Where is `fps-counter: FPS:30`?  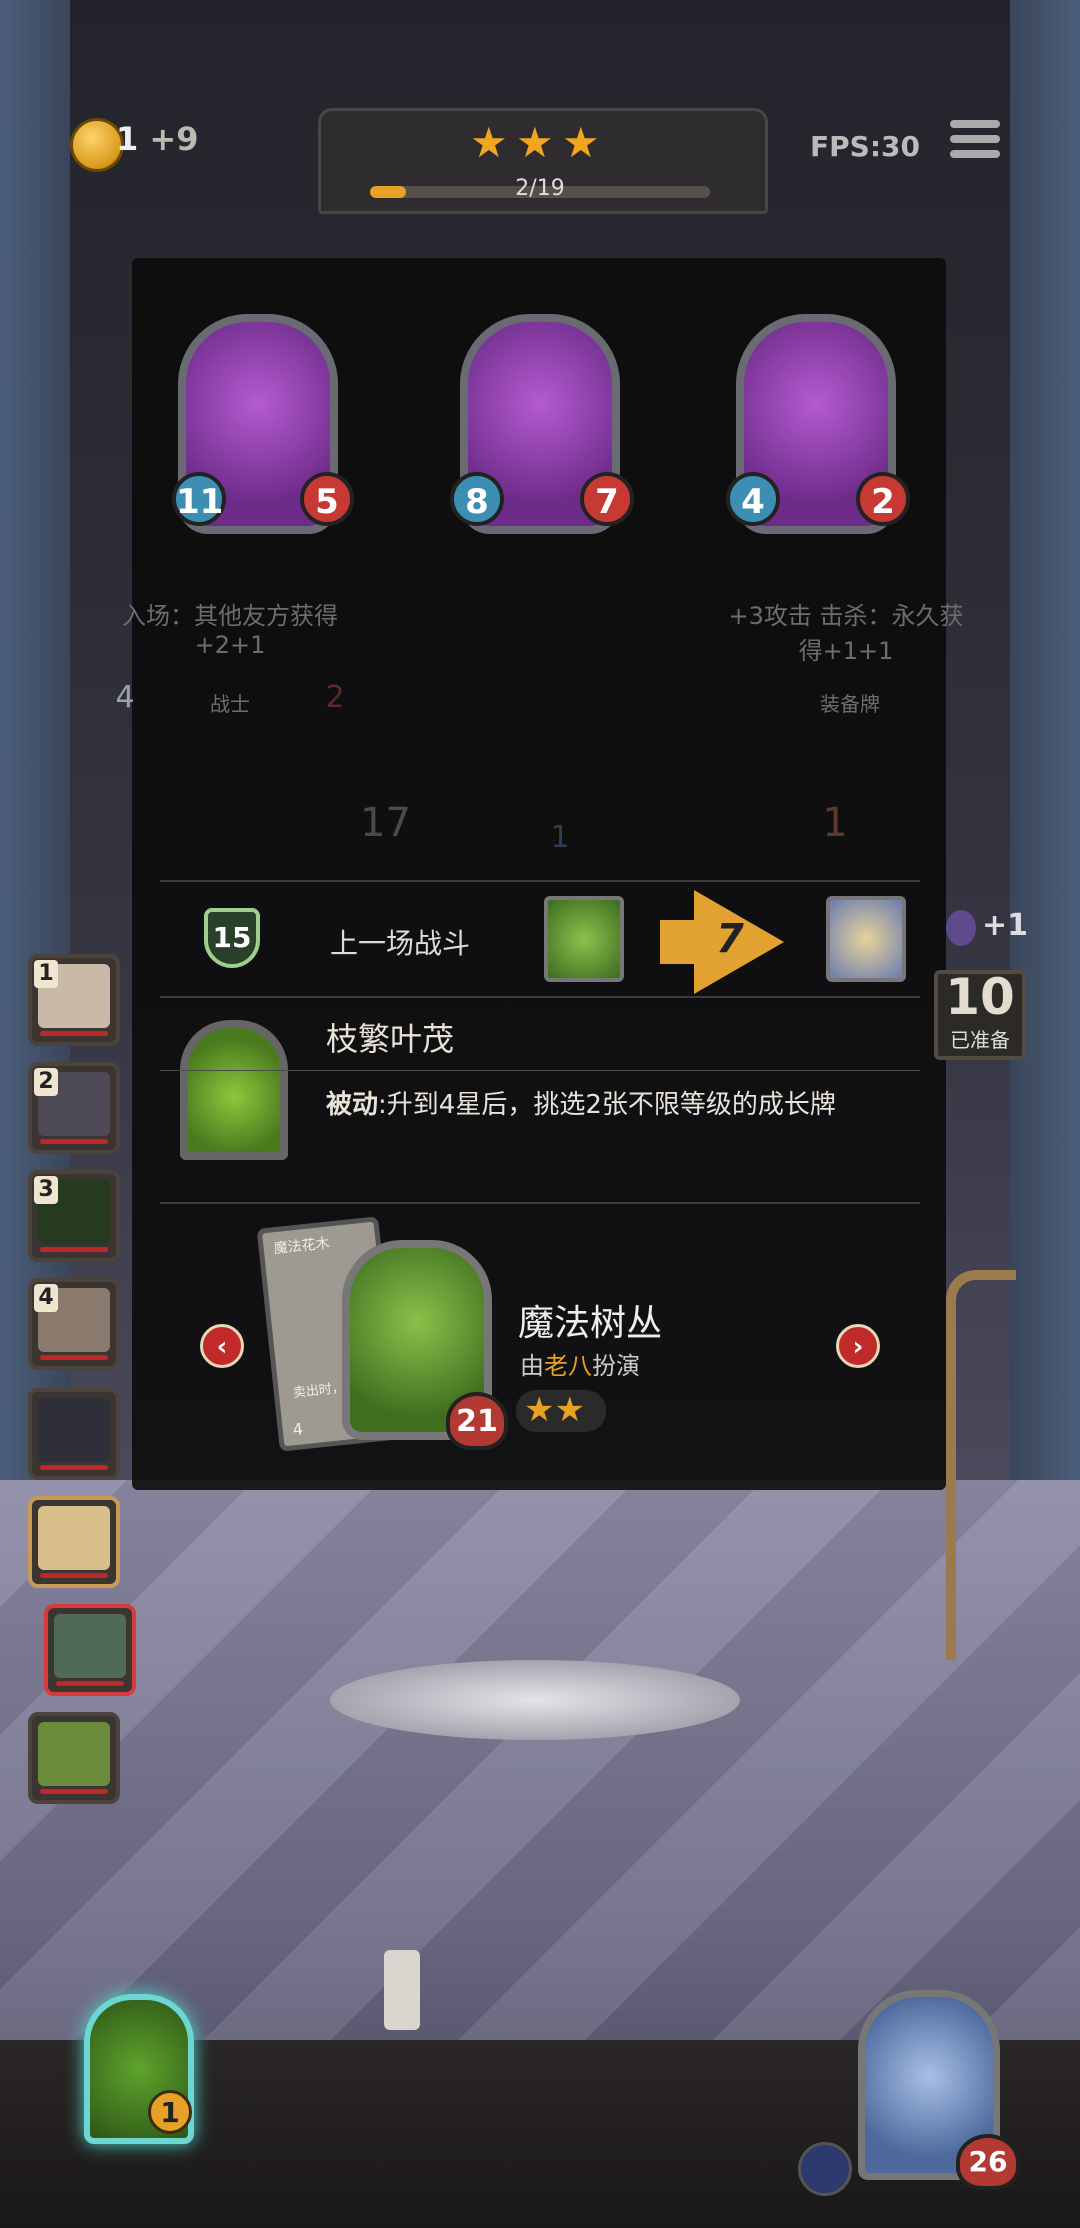 fps-counter: FPS:30 is located at coordinates (865, 146).